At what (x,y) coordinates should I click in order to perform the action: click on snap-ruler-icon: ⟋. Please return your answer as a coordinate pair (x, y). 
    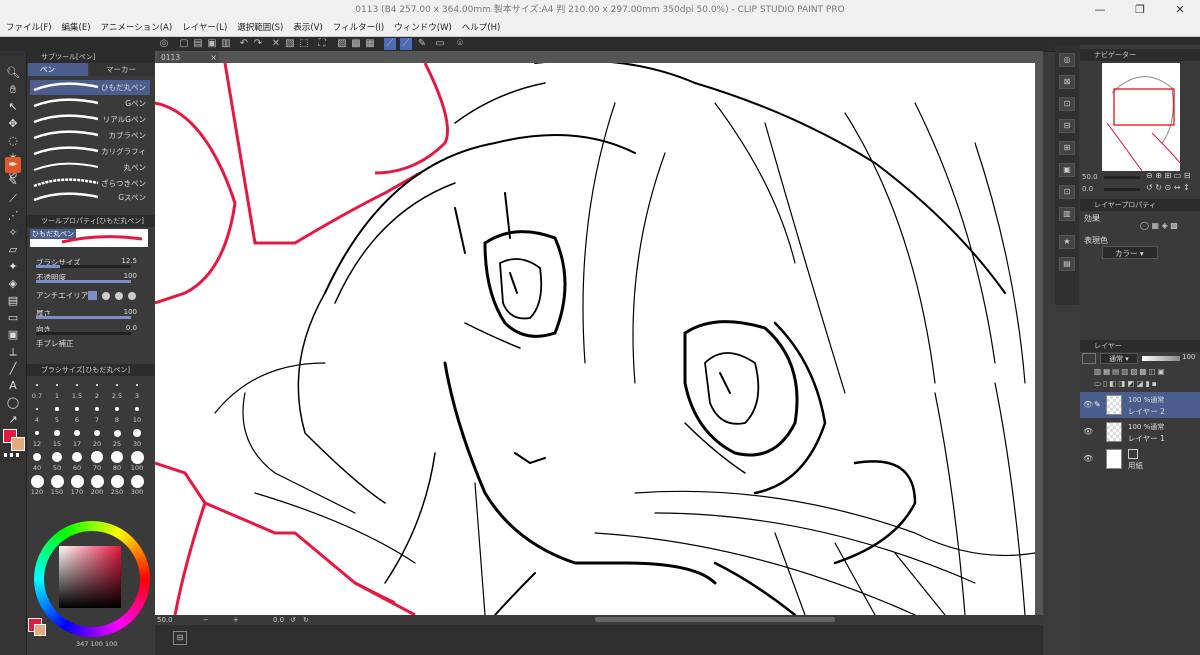
    Looking at the image, I should click on (390, 44).